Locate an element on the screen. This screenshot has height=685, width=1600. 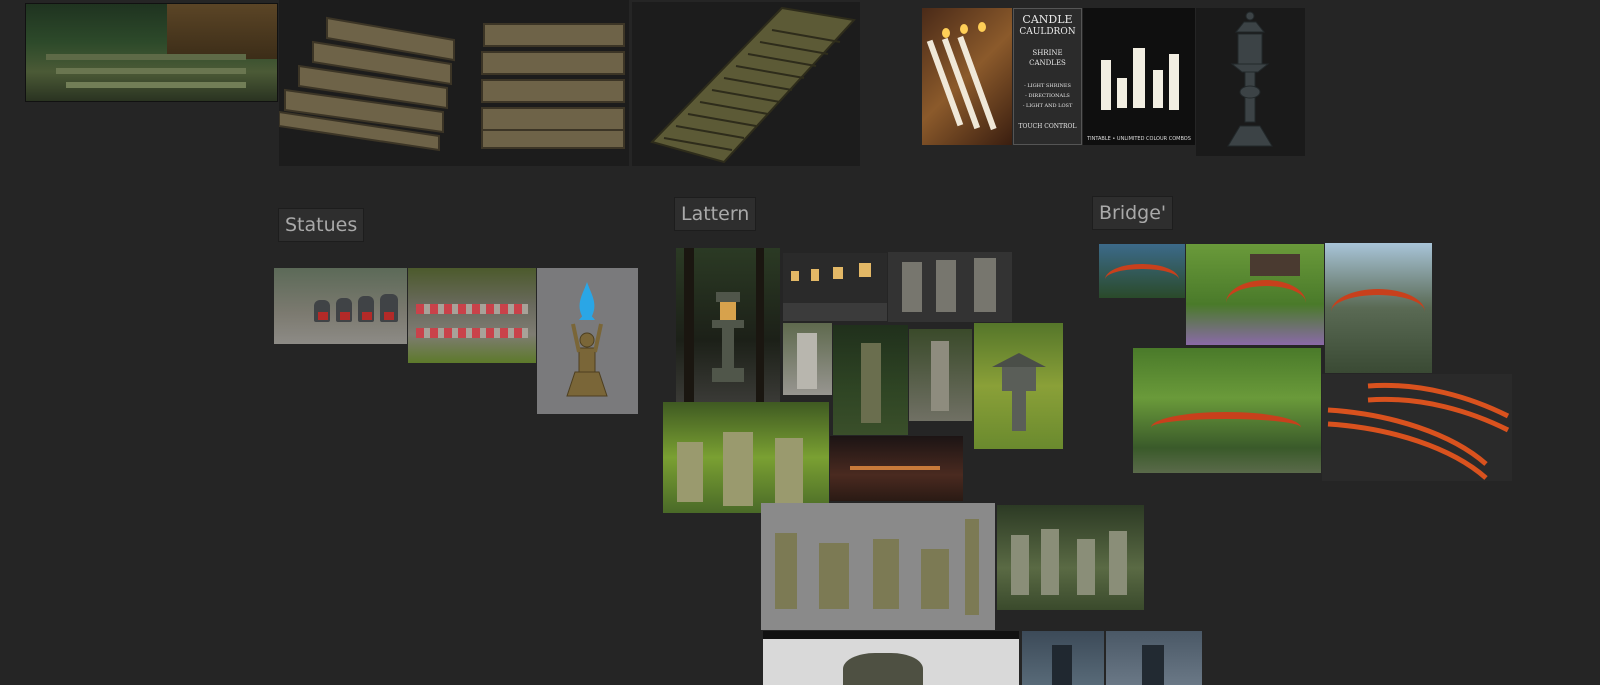
image-stone-stairs-3d is located at coordinates (454, 83).